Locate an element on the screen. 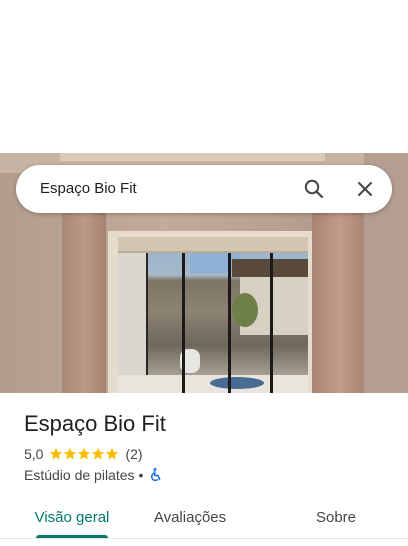 The height and width of the screenshot is (546, 408). photo-inner-wall is located at coordinates (132, 322).